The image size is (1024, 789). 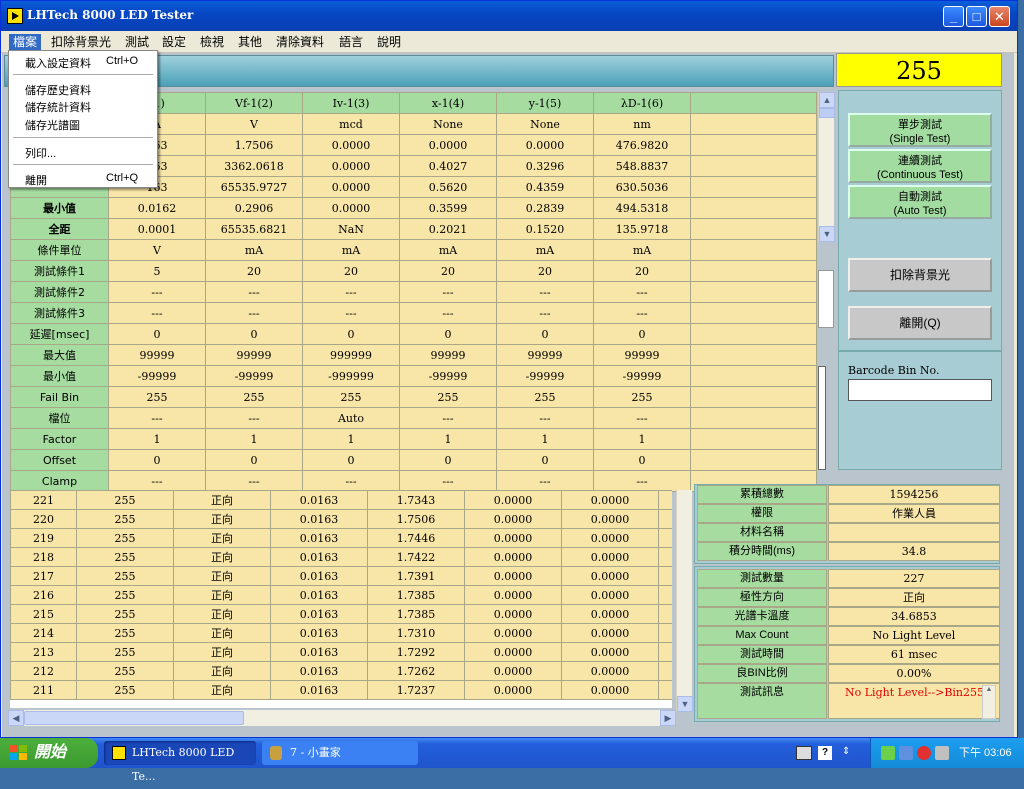 What do you see at coordinates (999, 16) in the screenshot?
I see `close-button: ✕` at bounding box center [999, 16].